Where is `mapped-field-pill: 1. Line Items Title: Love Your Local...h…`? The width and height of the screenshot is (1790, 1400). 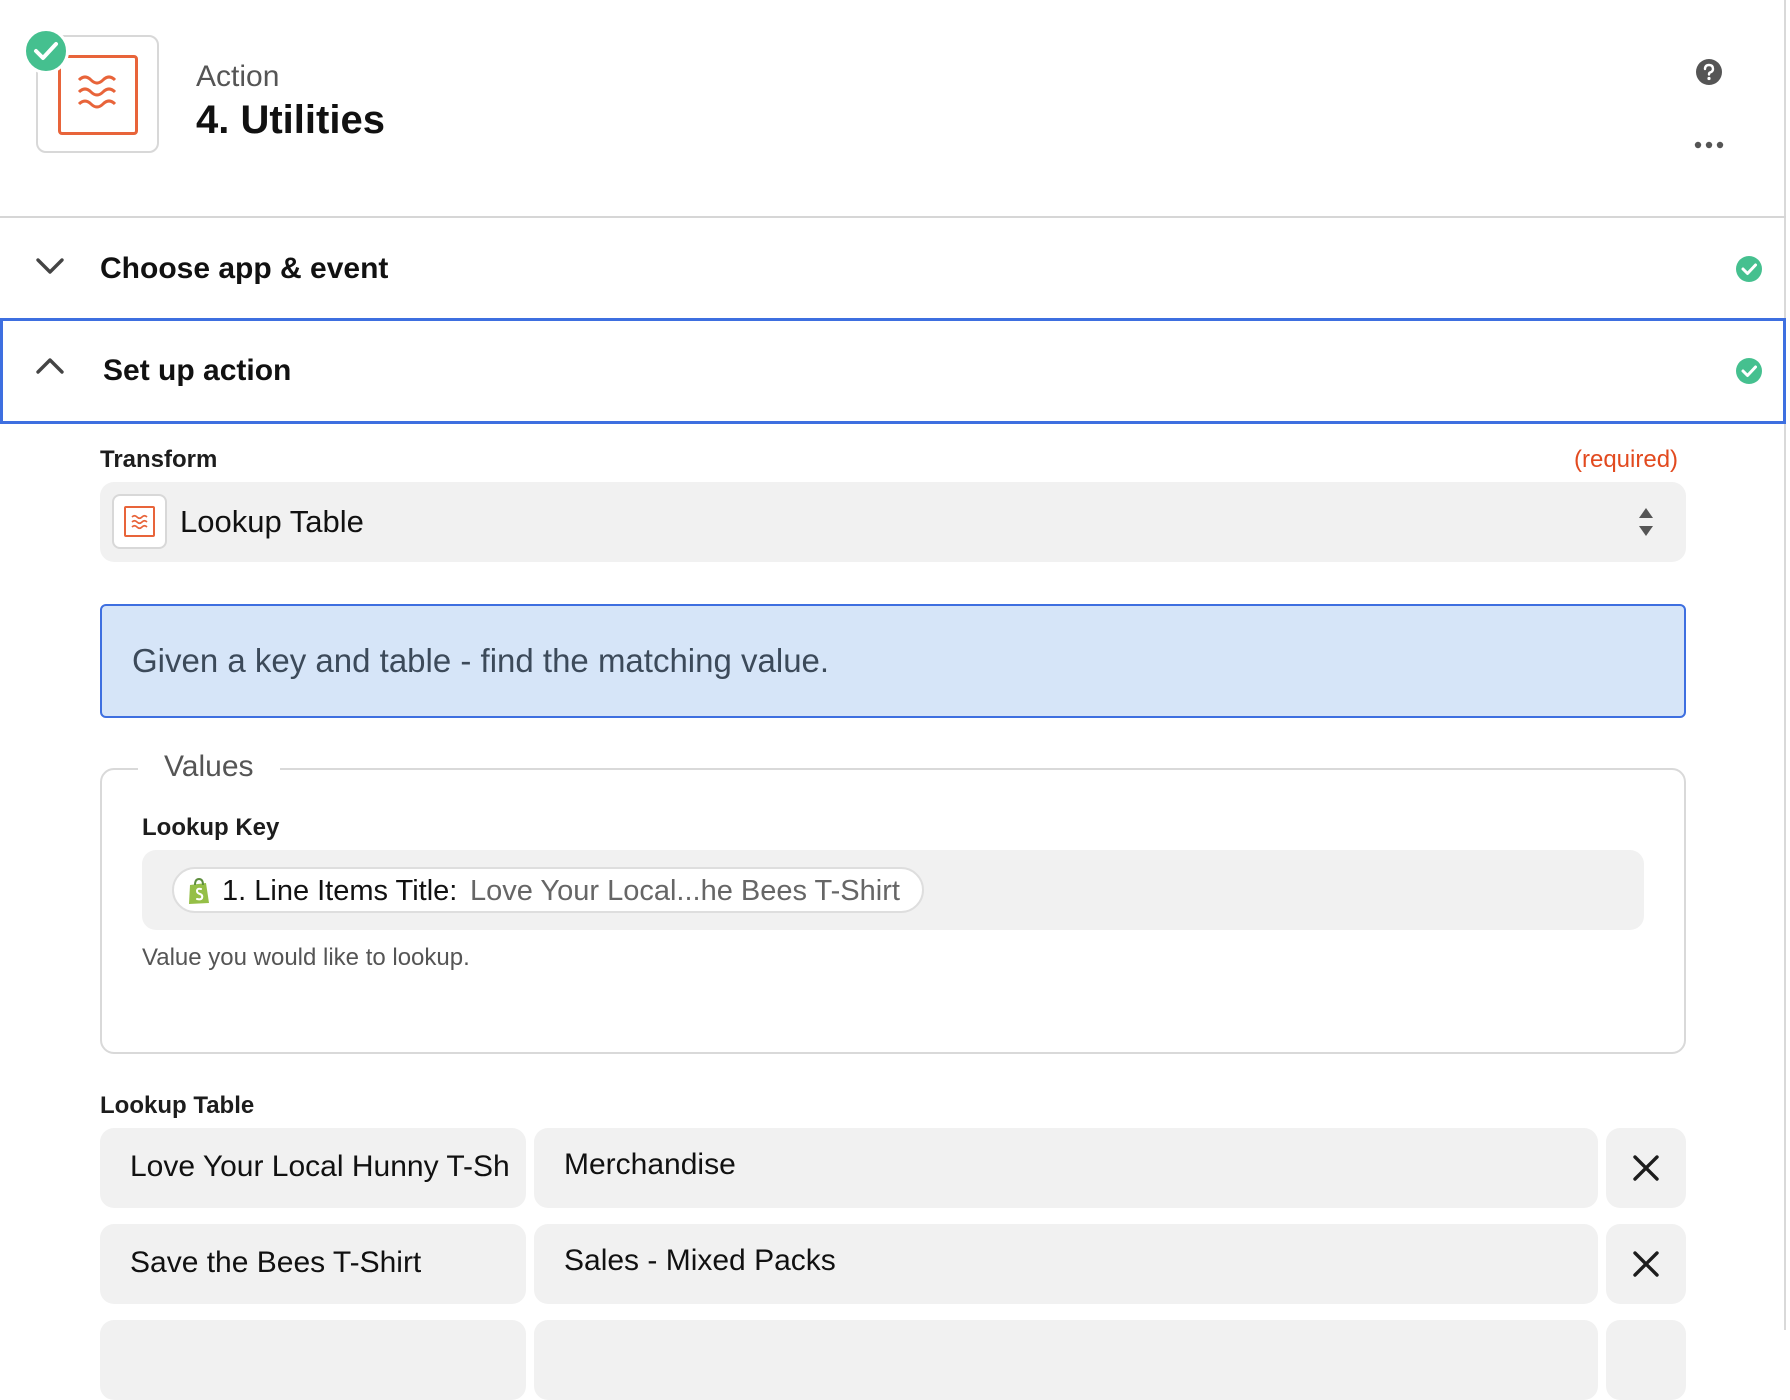
mapped-field-pill: 1. Line Items Title: Love Your Local...h… is located at coordinates (548, 890).